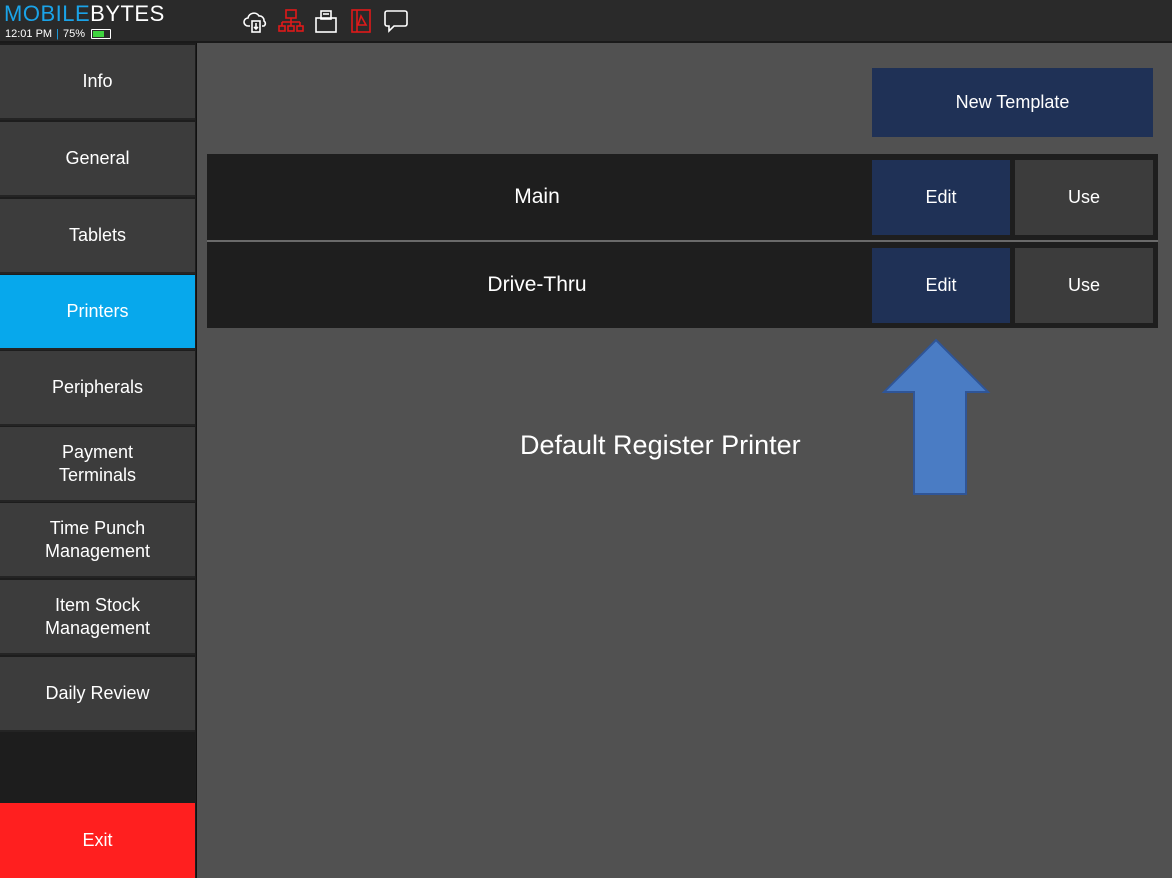  I want to click on new-template-button: New Template, so click(1012, 102).